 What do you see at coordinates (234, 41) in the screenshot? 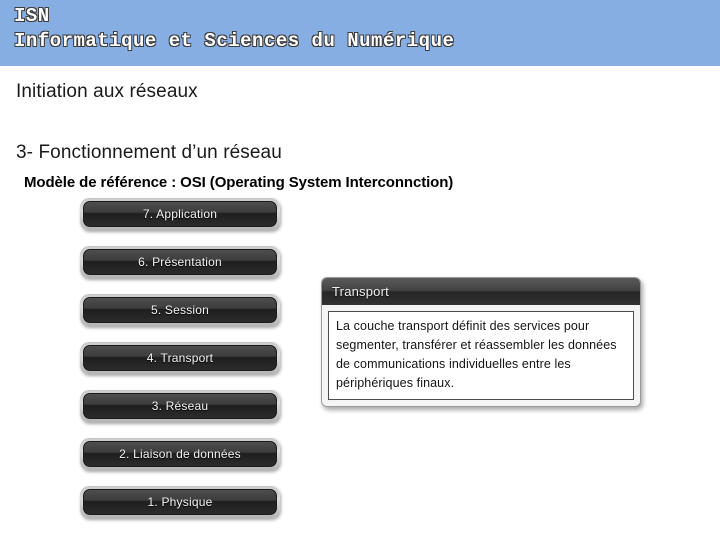
I see `header-title-secondary: Informatique et Sciences du Numérique` at bounding box center [234, 41].